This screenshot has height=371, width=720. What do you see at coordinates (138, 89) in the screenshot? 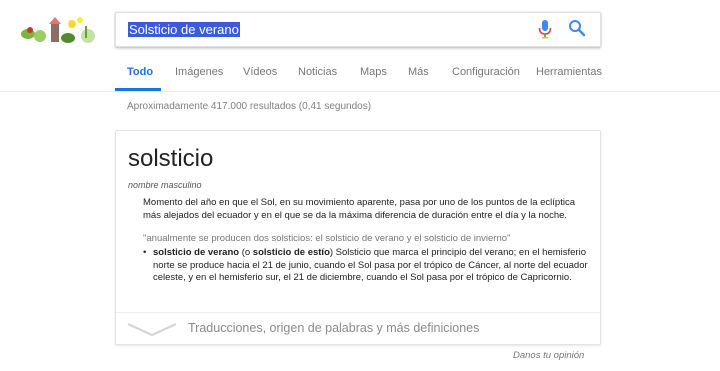
I see `active-tab-indicator` at bounding box center [138, 89].